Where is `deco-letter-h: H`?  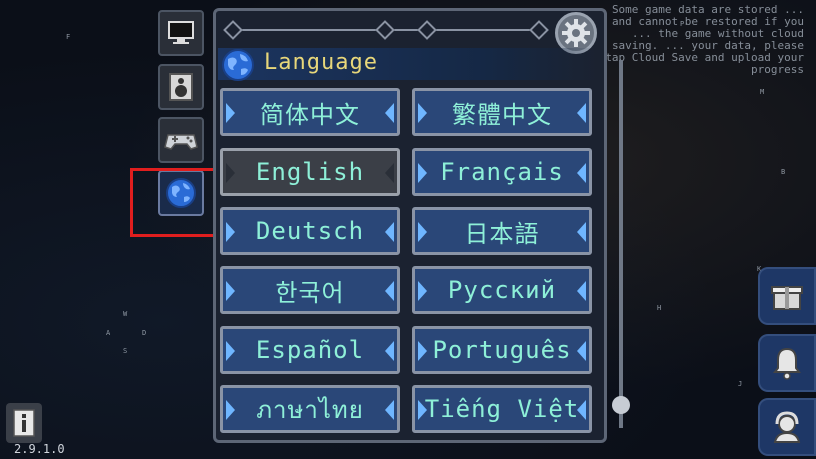 deco-letter-h: H is located at coordinates (659, 308).